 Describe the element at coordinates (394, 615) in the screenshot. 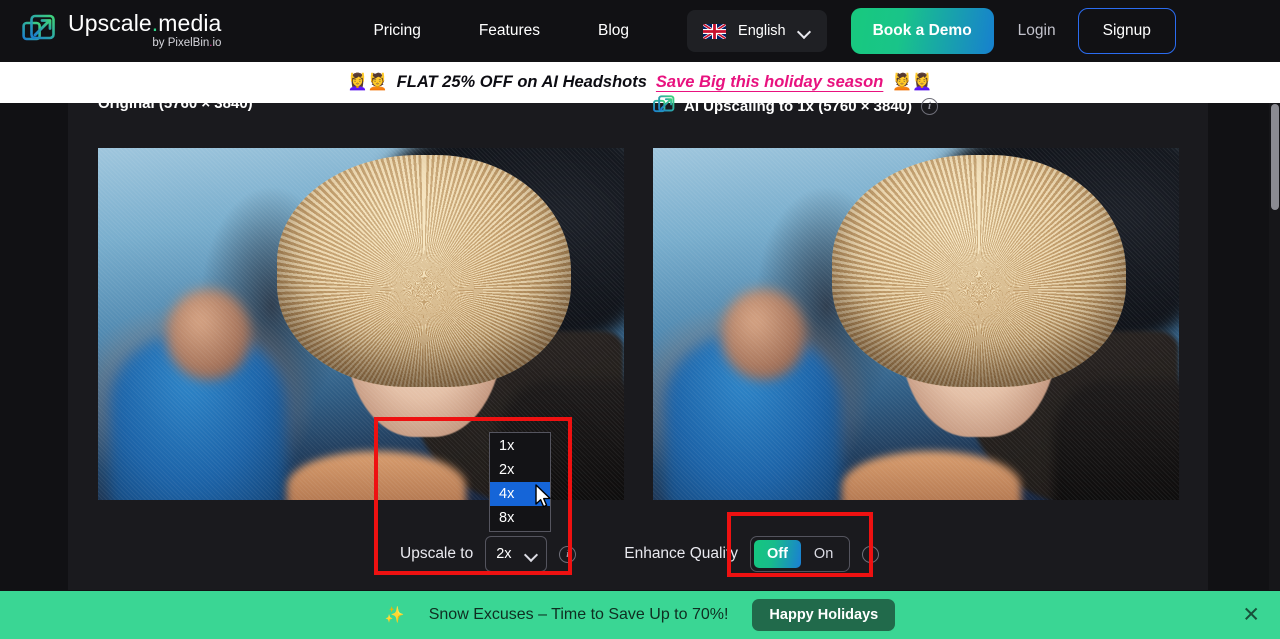

I see `sparkle-emoji-icon: ✨` at that location.